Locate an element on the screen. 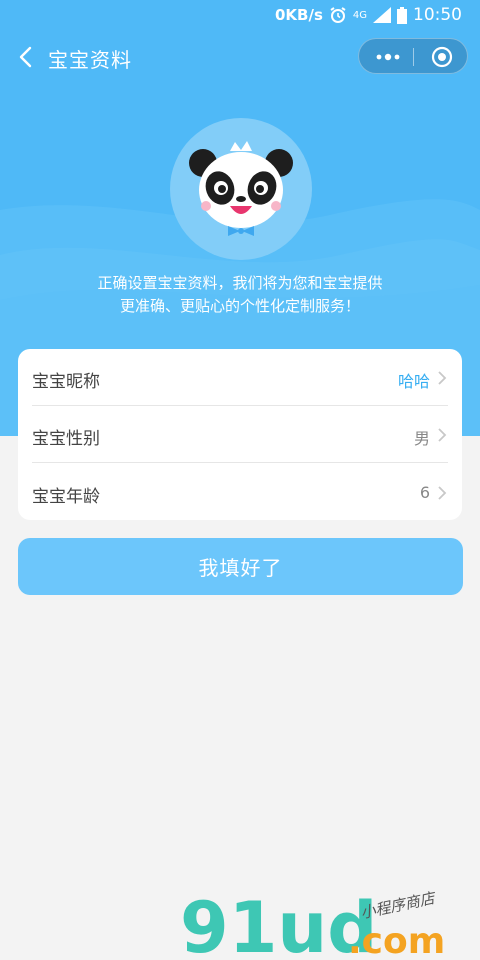 The image size is (480, 960). close-target-icon is located at coordinates (442, 57).